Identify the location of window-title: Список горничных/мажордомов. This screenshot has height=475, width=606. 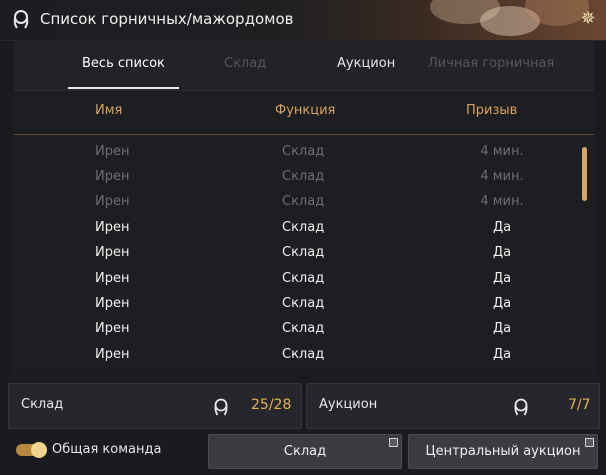
(167, 19).